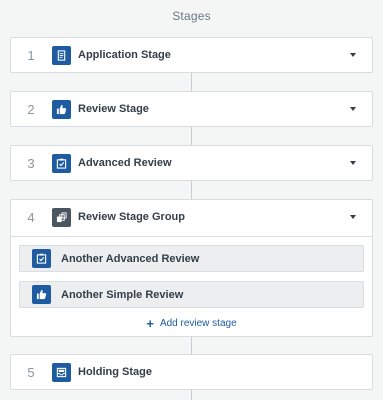  I want to click on divider, so click(191, 236).